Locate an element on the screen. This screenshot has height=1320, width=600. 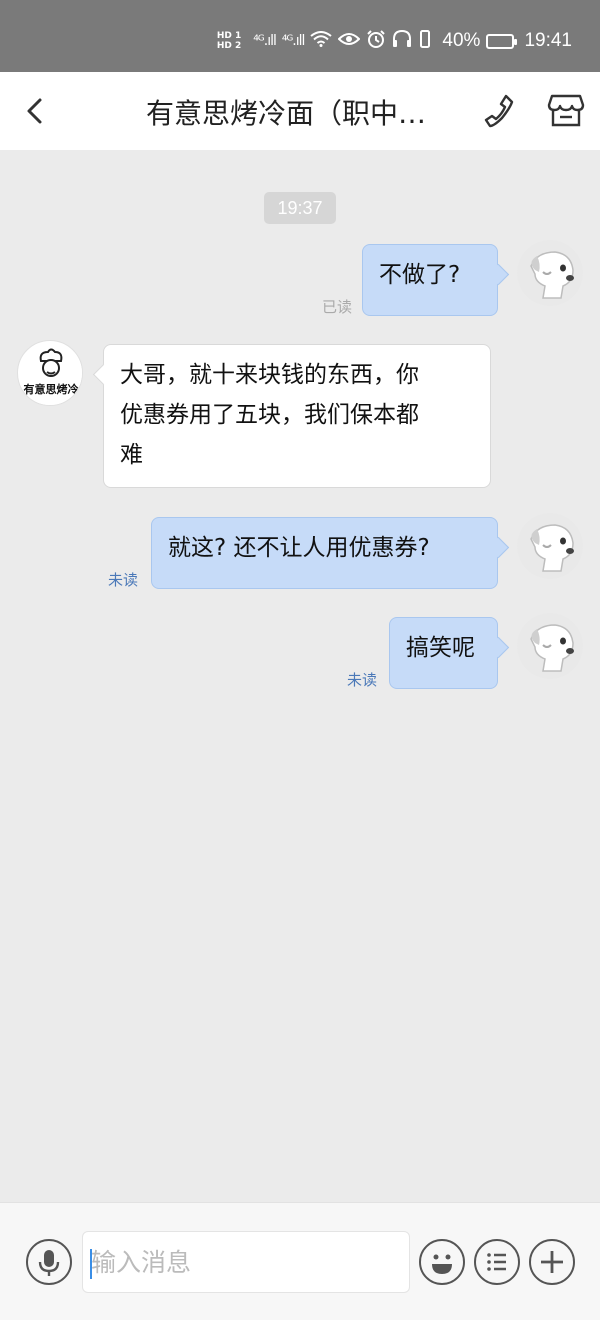
voice-button is located at coordinates (49, 1262).